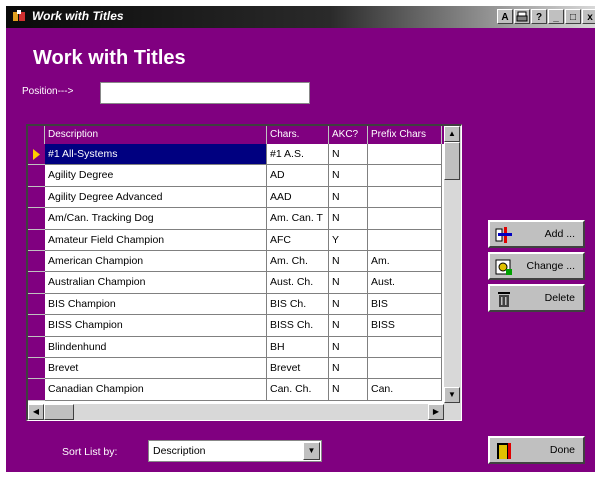  I want to click on column-header-akc: AKC?, so click(348, 135).